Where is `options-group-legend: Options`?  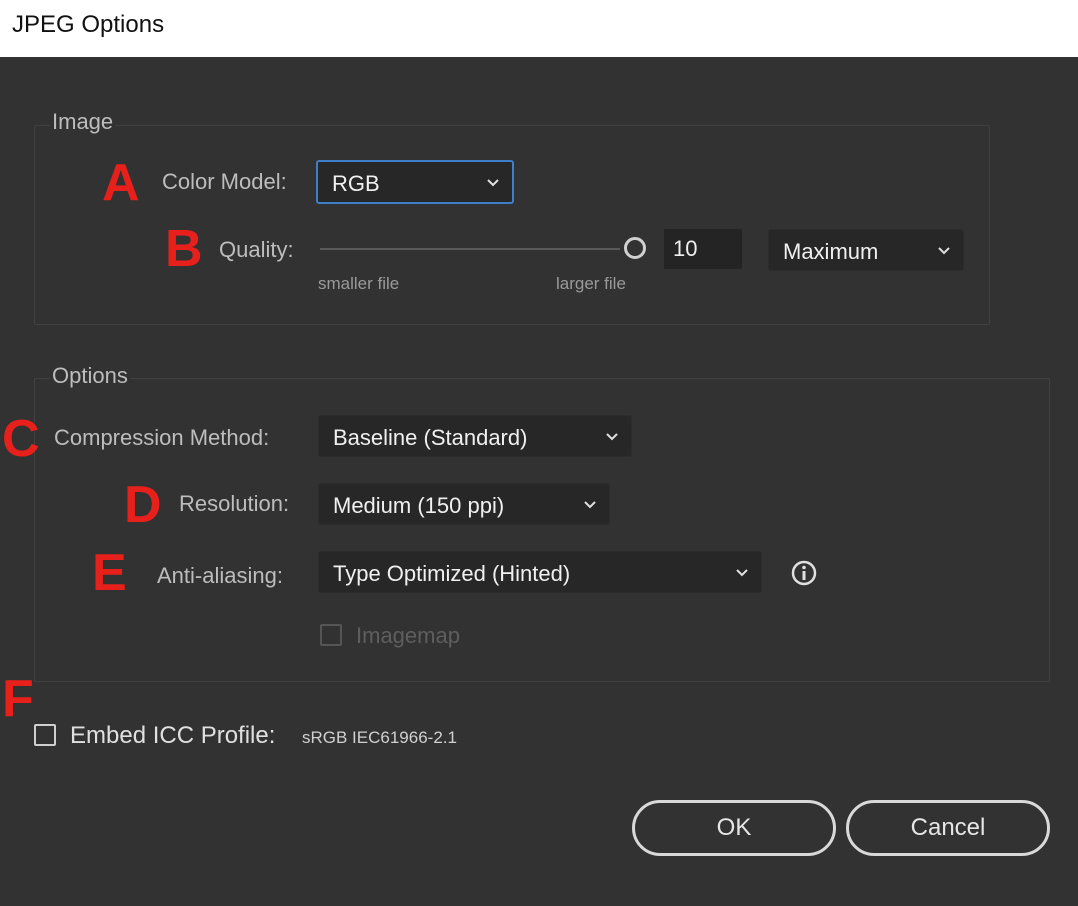 options-group-legend: Options is located at coordinates (90, 376).